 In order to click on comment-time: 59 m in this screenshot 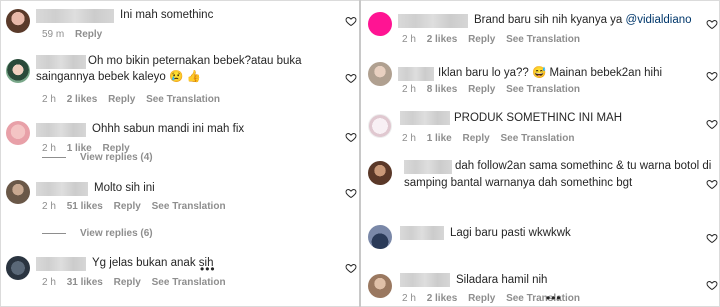, I will do `click(53, 34)`.